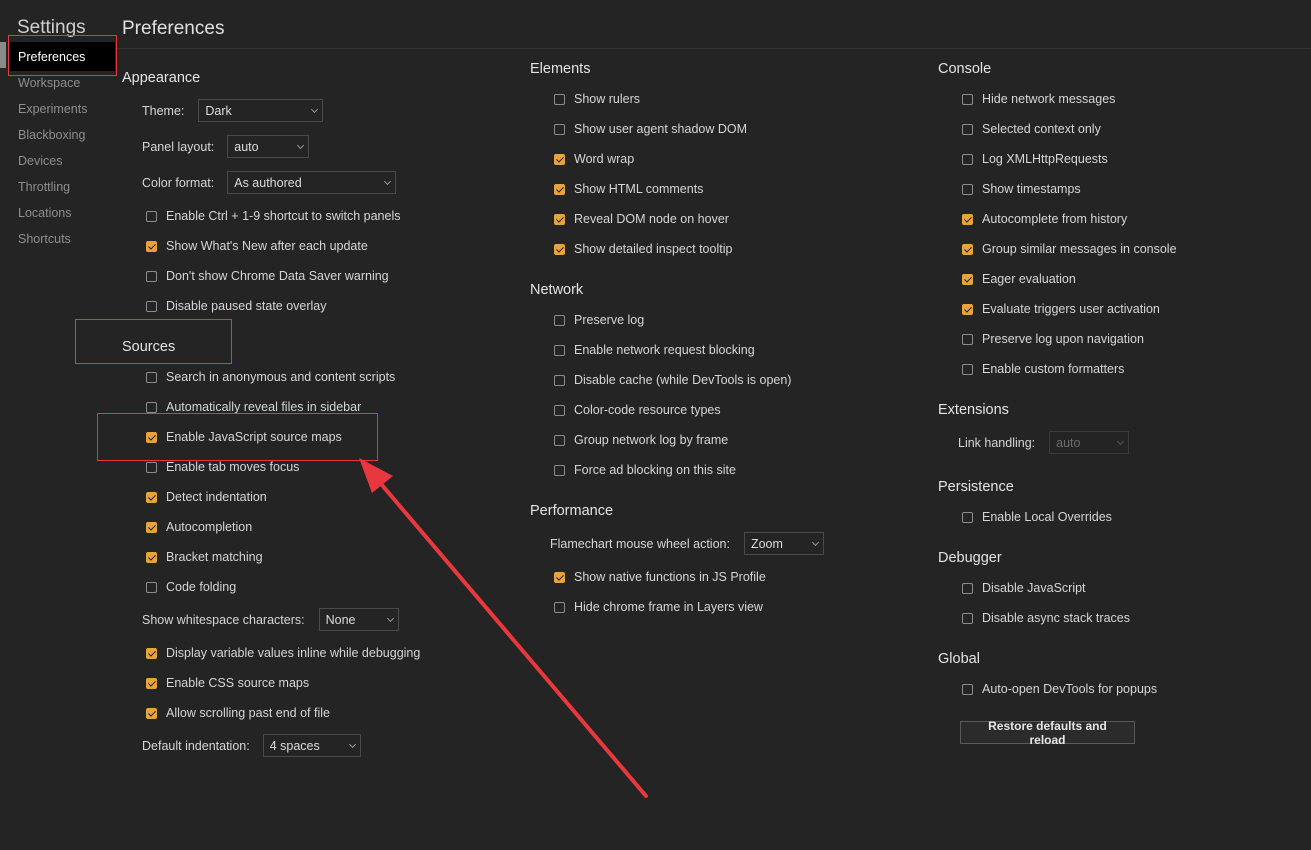 The width and height of the screenshot is (1311, 850). Describe the element at coordinates (503, 628) in the screenshot. I see `annotation-arrow-icon` at that location.